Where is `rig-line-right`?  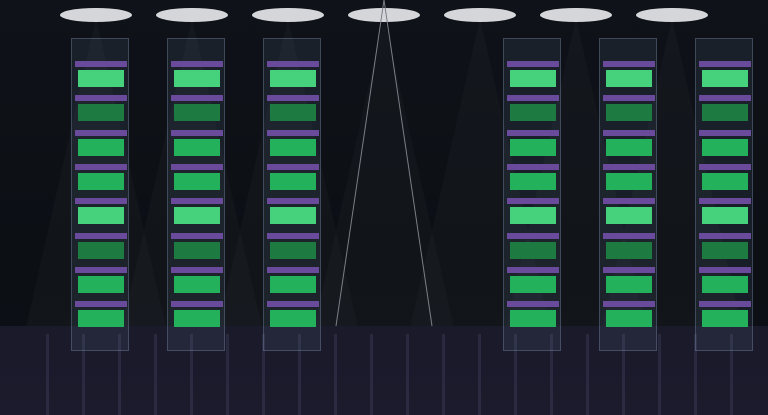
rig-line-right is located at coordinates (408, 163).